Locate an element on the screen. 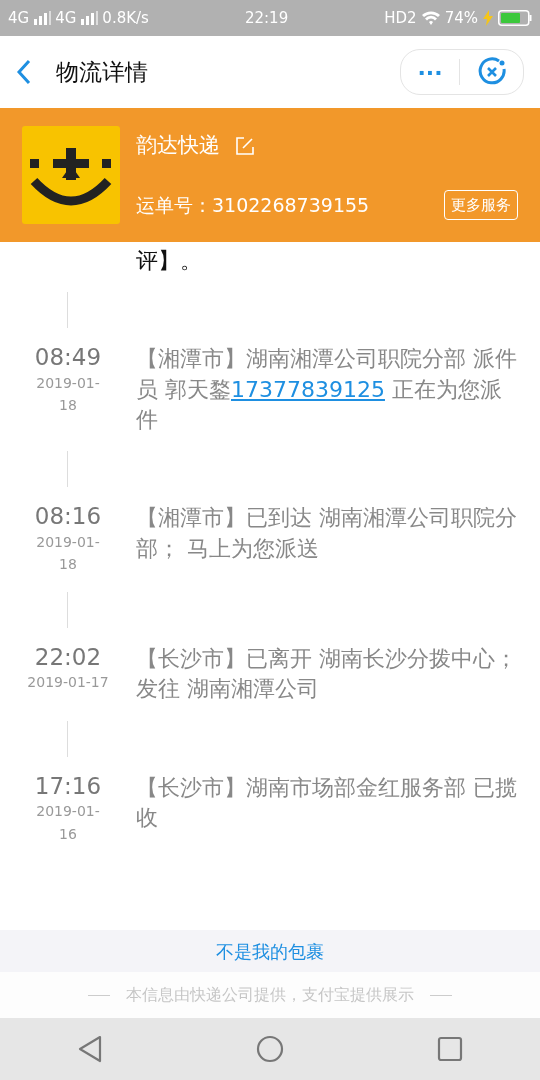 This screenshot has height=1080, width=540. battery-icon is located at coordinates (515, 18).